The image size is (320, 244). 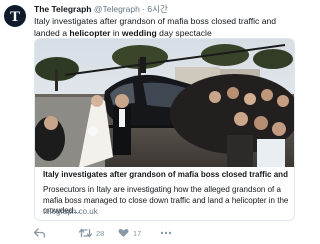 What do you see at coordinates (184, 32) in the screenshot?
I see `tweet-text-end: day spectacle` at bounding box center [184, 32].